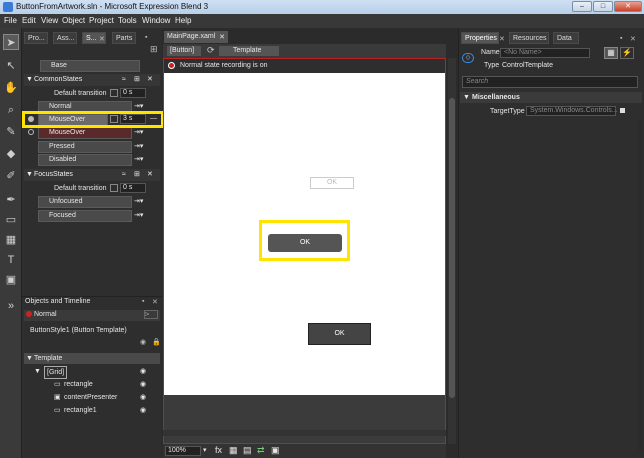  Describe the element at coordinates (73, 20) in the screenshot. I see `menu-object: Object` at that location.